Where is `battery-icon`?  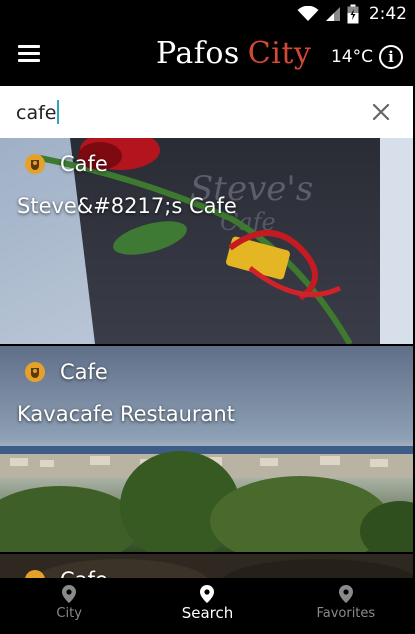 battery-icon is located at coordinates (353, 14).